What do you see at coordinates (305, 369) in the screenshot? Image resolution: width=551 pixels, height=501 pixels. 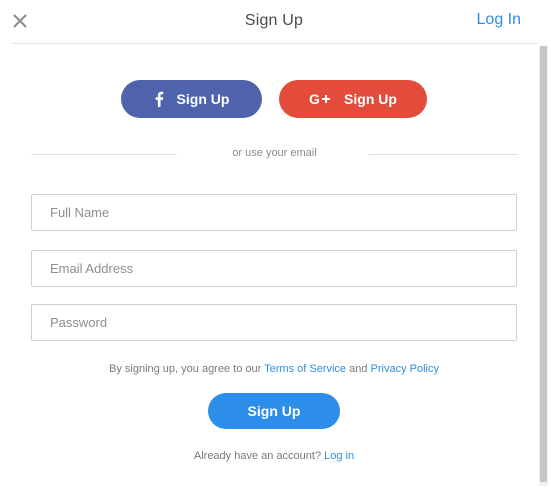 I see `terms-of-service-link: Terms of Service` at bounding box center [305, 369].